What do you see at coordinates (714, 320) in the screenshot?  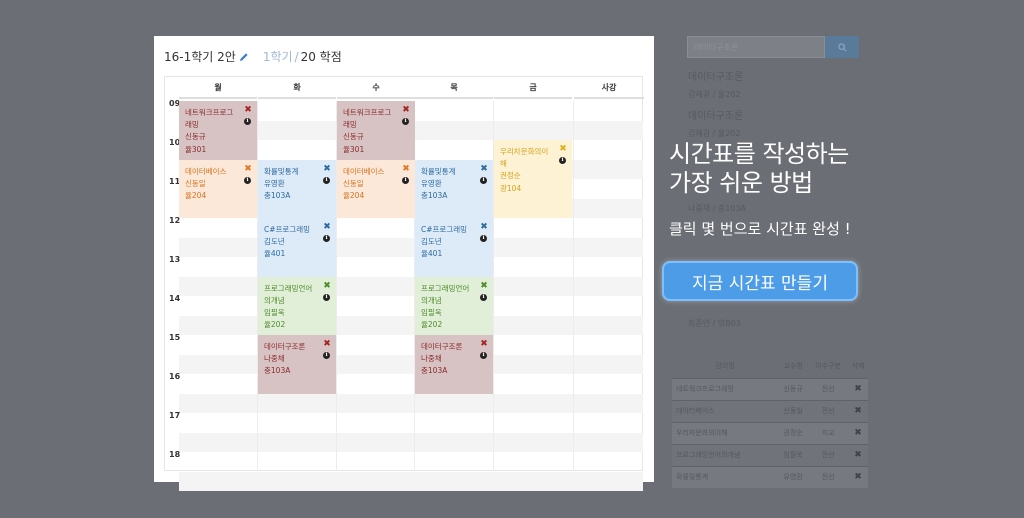 I see `search-result-item: 최준연 / 영B03` at bounding box center [714, 320].